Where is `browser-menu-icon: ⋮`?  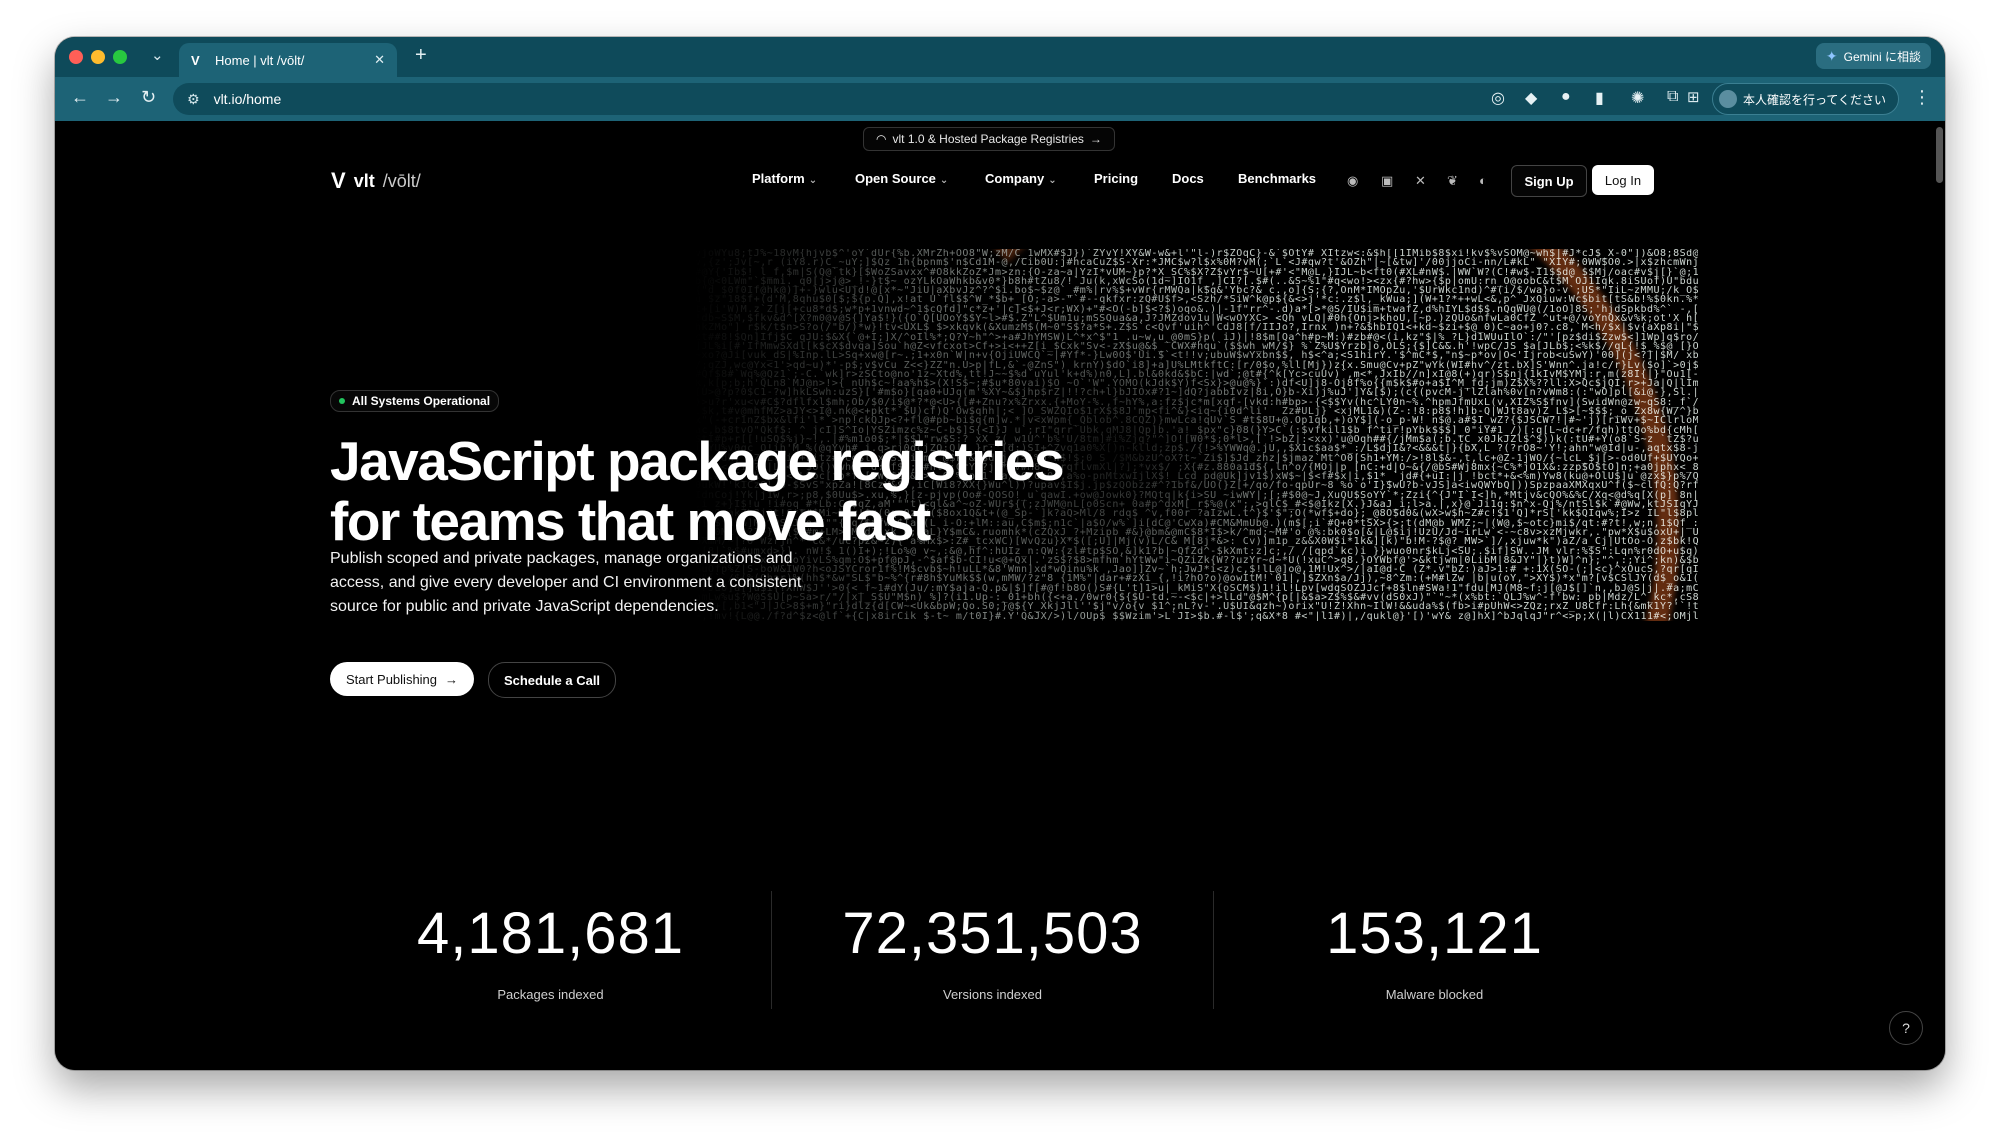
browser-menu-icon: ⋮ is located at coordinates (1922, 97).